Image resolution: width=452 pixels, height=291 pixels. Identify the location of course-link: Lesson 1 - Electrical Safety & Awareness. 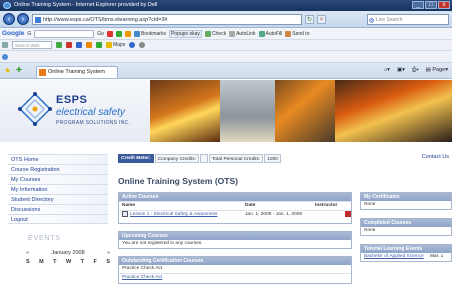
(173, 215).